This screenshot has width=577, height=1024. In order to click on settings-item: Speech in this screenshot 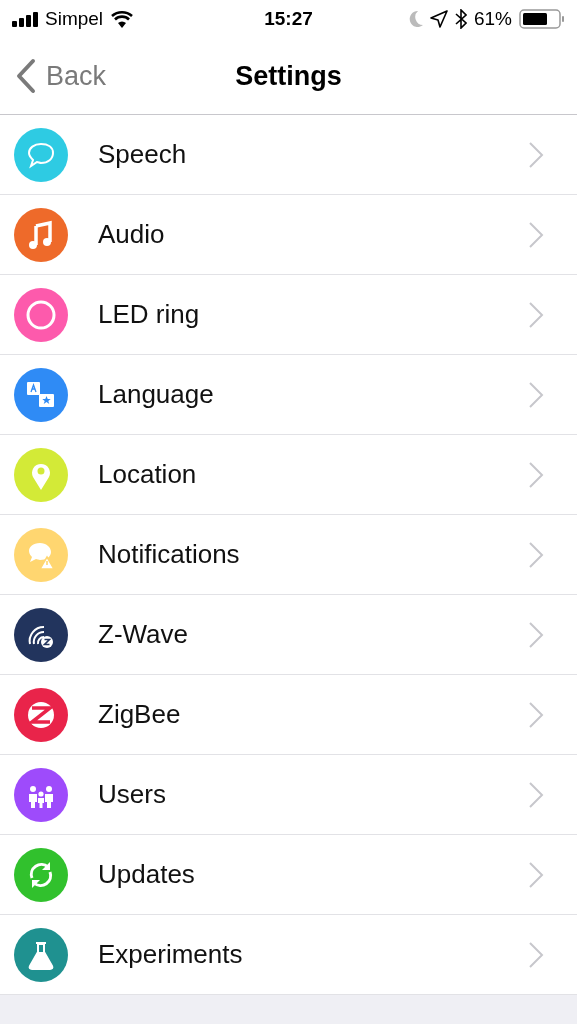, I will do `click(288, 155)`.